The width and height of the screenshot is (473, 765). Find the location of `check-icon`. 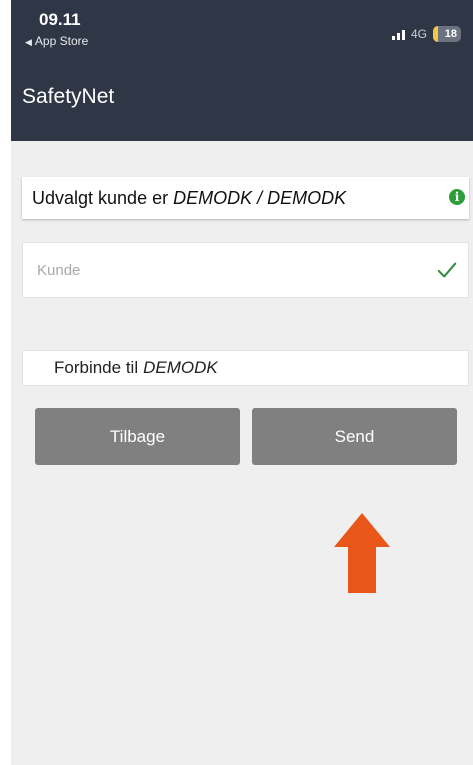

check-icon is located at coordinates (447, 270).